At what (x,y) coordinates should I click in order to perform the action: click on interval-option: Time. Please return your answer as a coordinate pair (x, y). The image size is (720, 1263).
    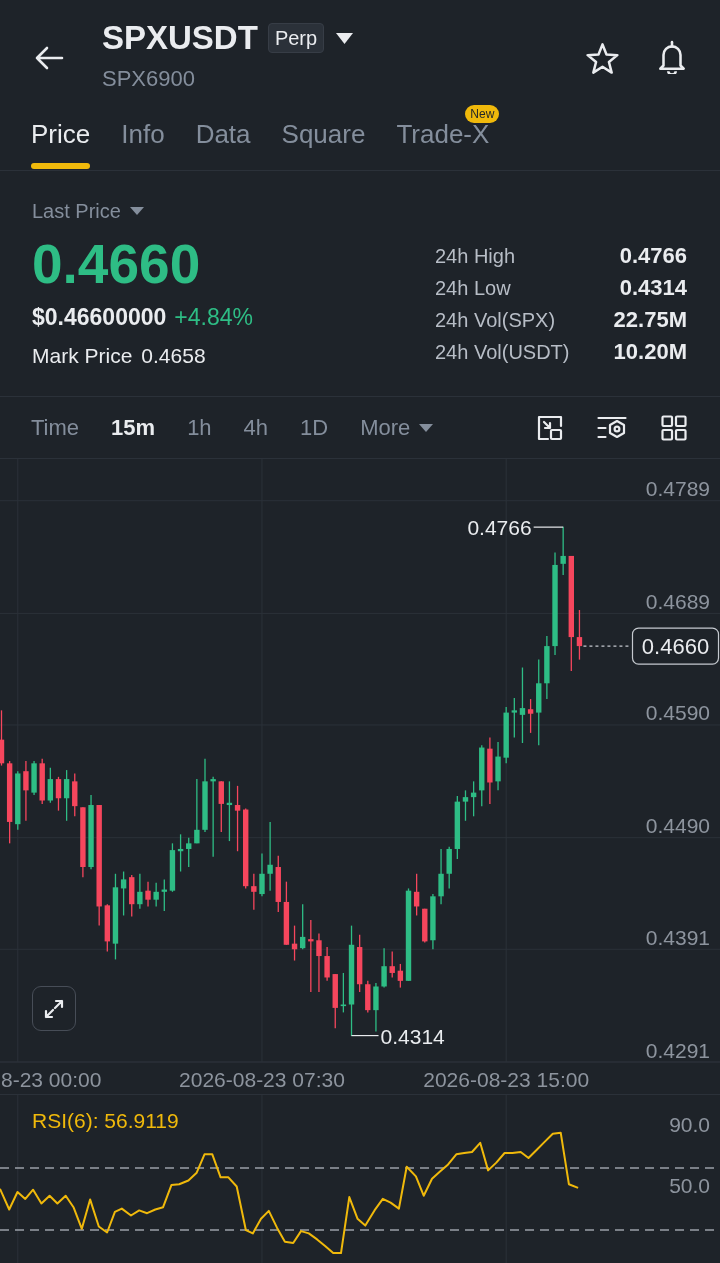
    Looking at the image, I should click on (55, 427).